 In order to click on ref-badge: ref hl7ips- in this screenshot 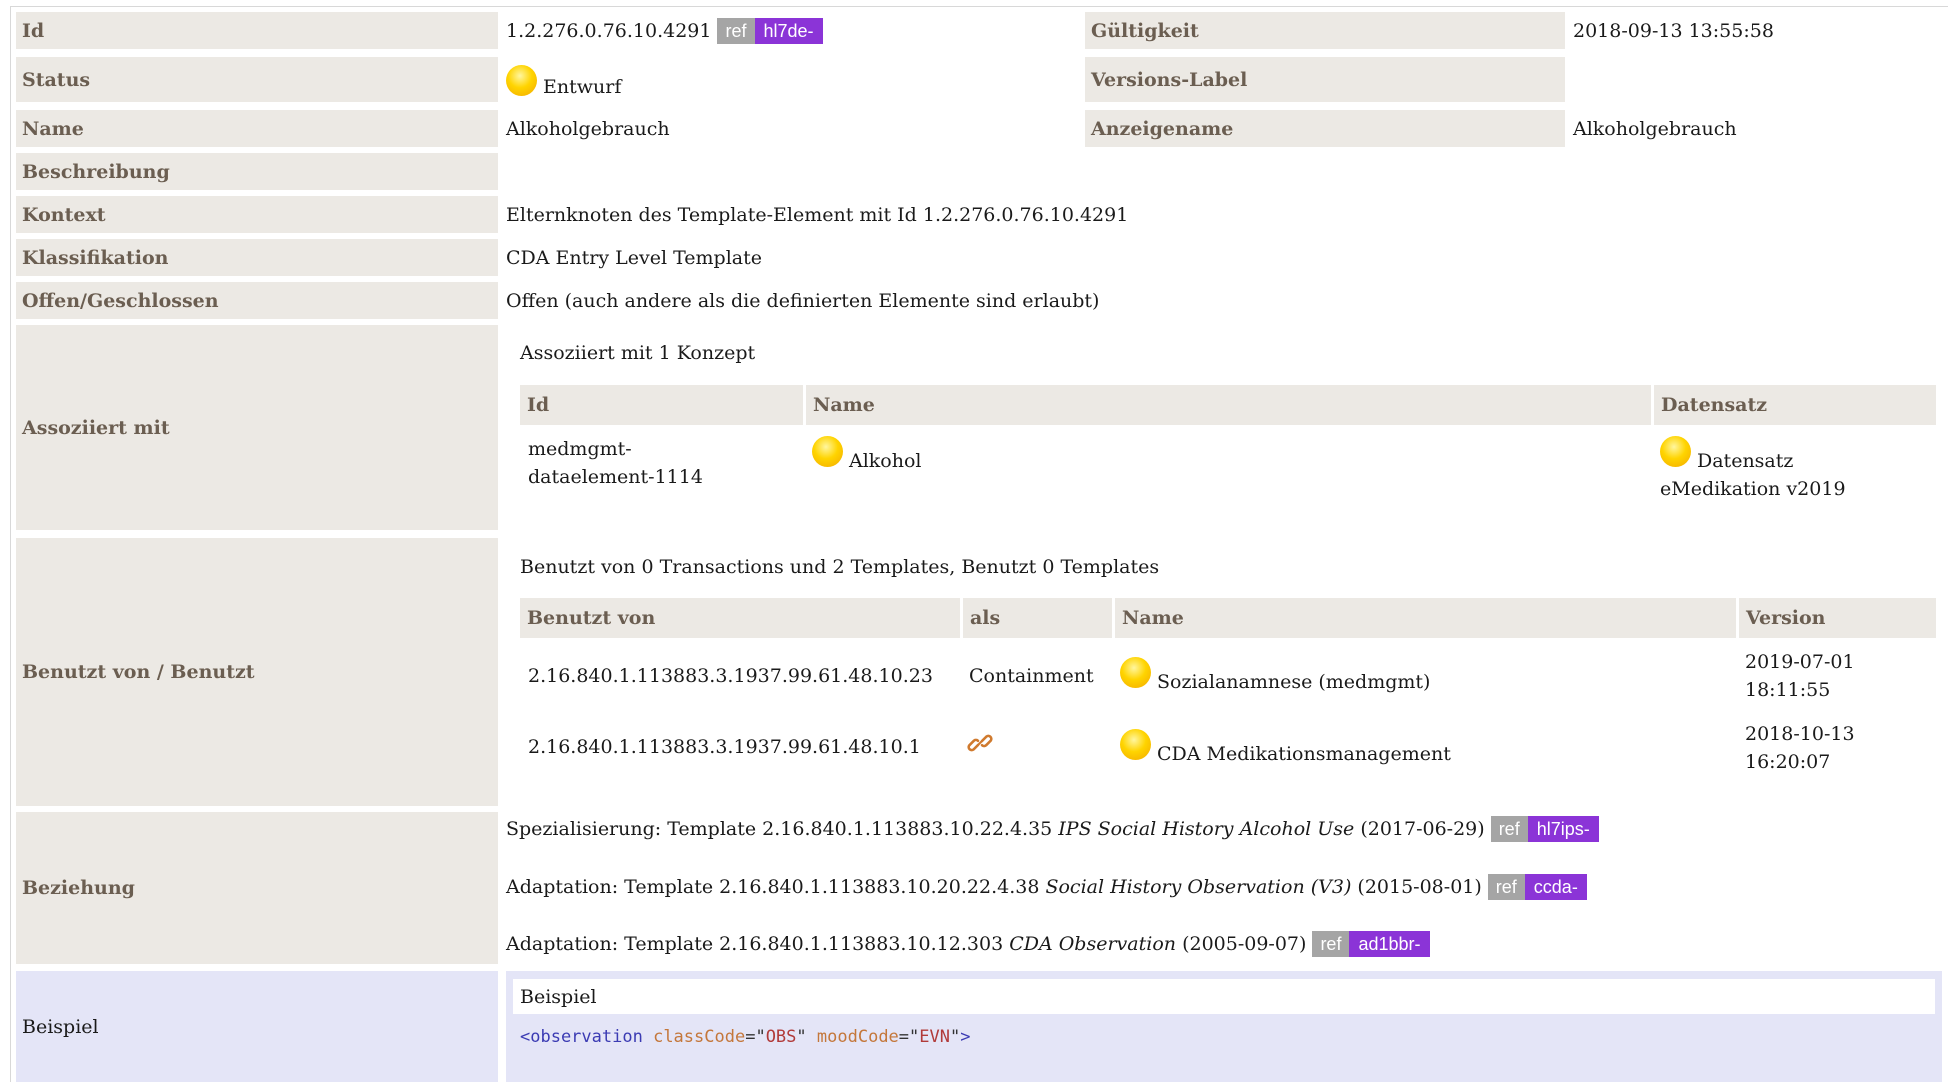, I will do `click(1544, 829)`.